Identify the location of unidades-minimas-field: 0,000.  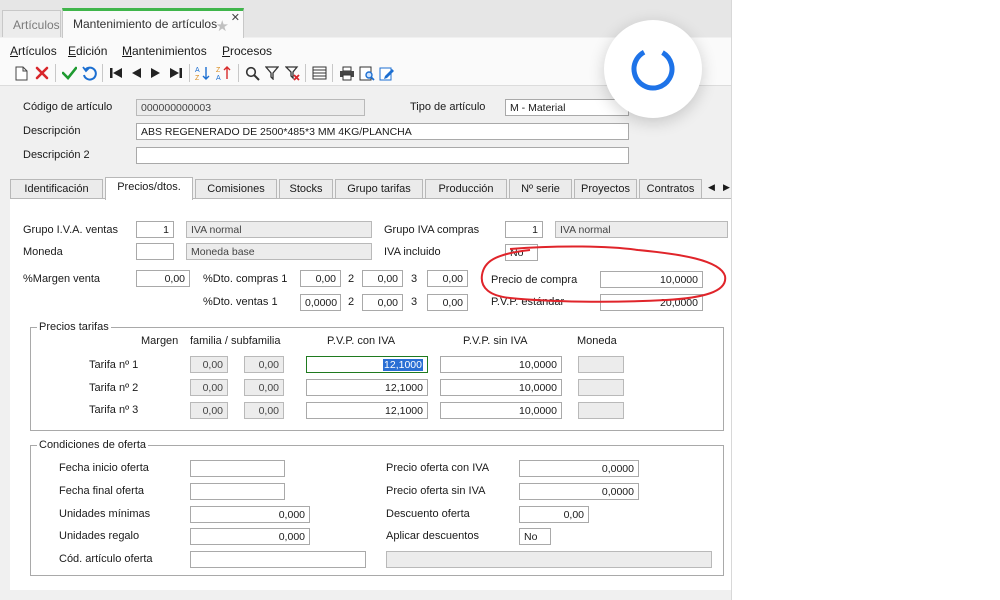
(250, 514).